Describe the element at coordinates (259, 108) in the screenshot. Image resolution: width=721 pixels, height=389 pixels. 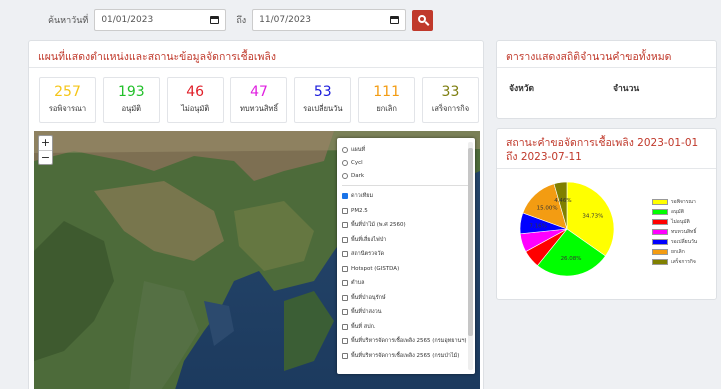
I see `status-label: ทบทวนสิทธิ์` at that location.